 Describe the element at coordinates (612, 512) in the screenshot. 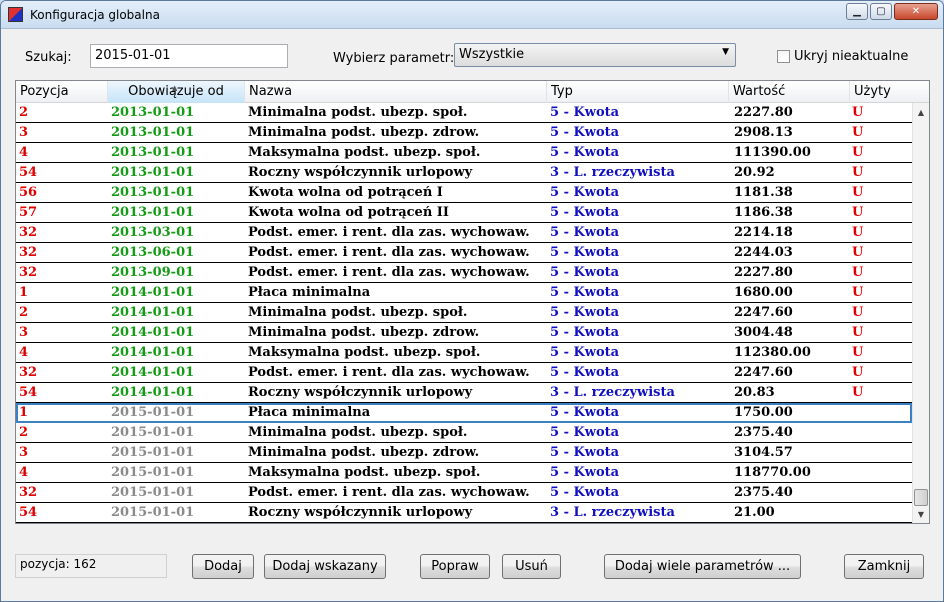

I see `cell-type: 3 - L. rzeczywista` at that location.